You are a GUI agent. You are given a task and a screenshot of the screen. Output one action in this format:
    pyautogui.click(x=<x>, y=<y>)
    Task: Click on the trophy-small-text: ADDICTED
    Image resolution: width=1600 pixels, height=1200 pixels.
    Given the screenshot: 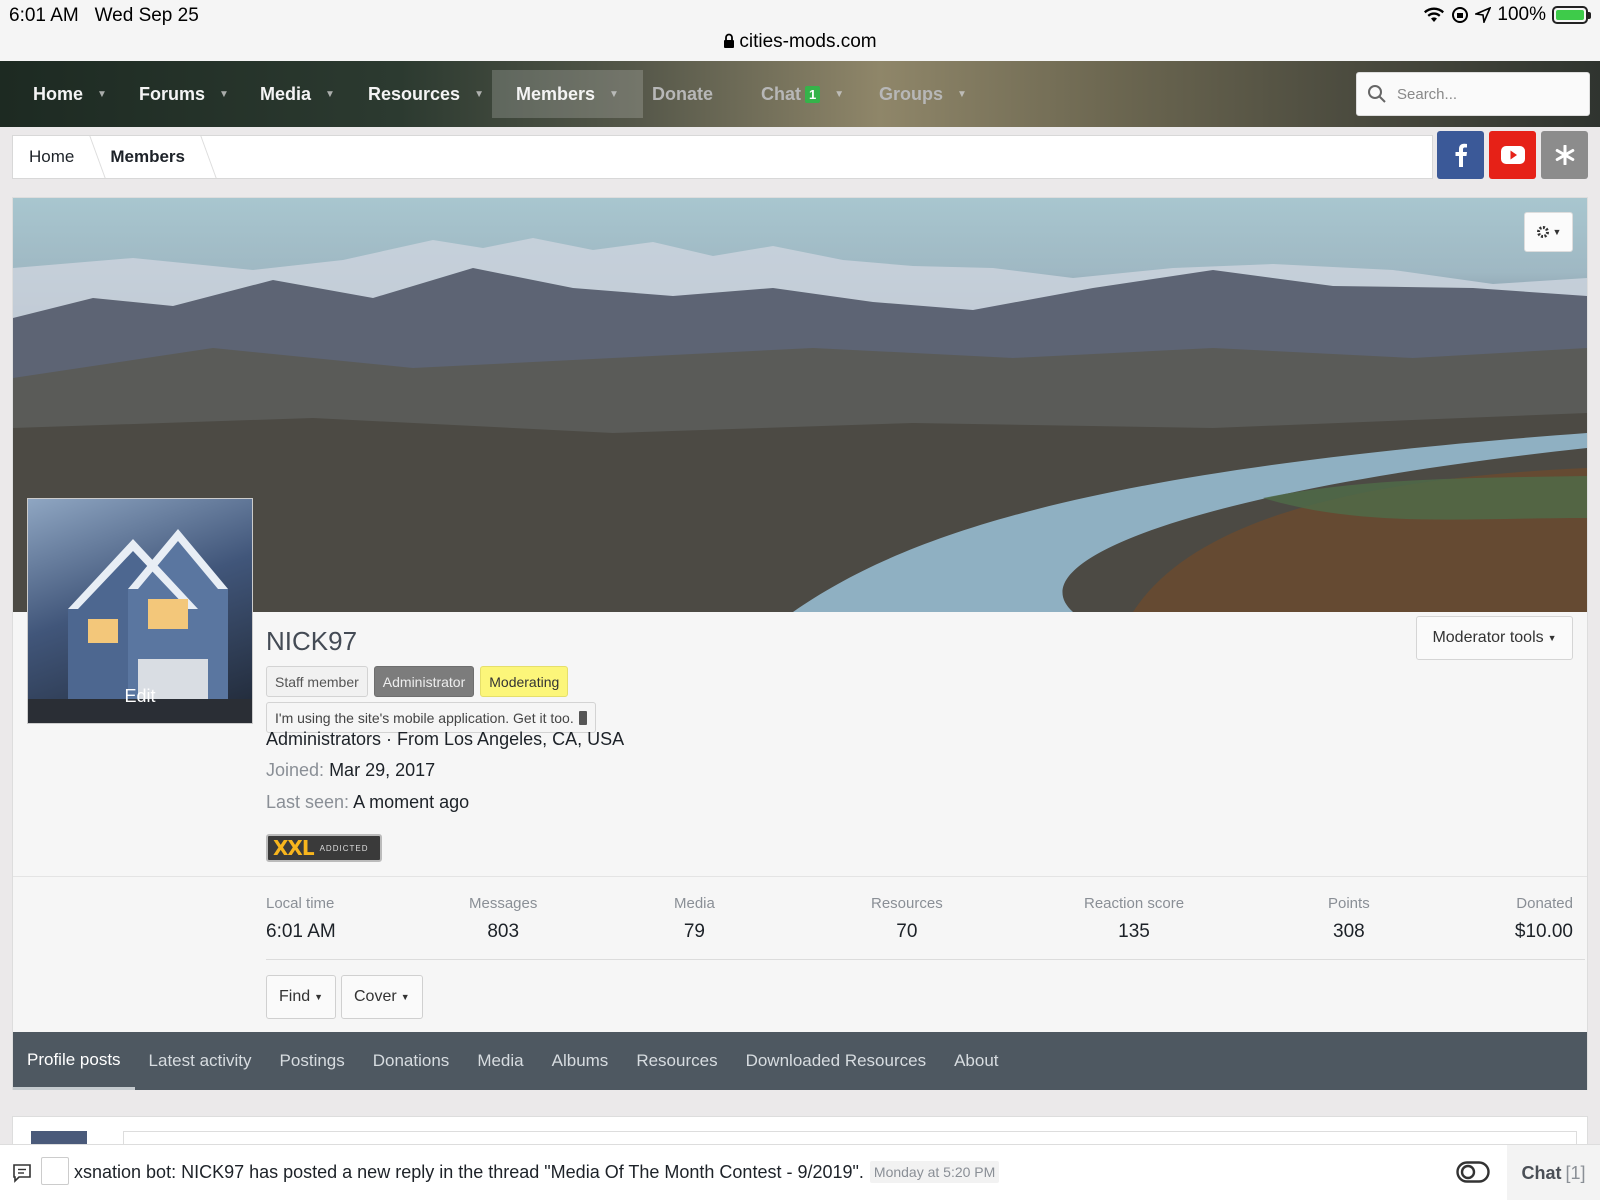 What is the action you would take?
    pyautogui.click(x=344, y=848)
    